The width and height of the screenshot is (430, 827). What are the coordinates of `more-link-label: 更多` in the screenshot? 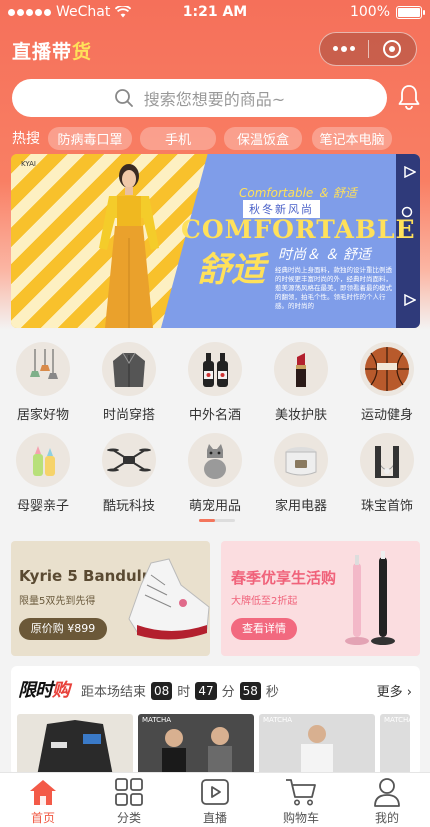 It's located at (389, 692).